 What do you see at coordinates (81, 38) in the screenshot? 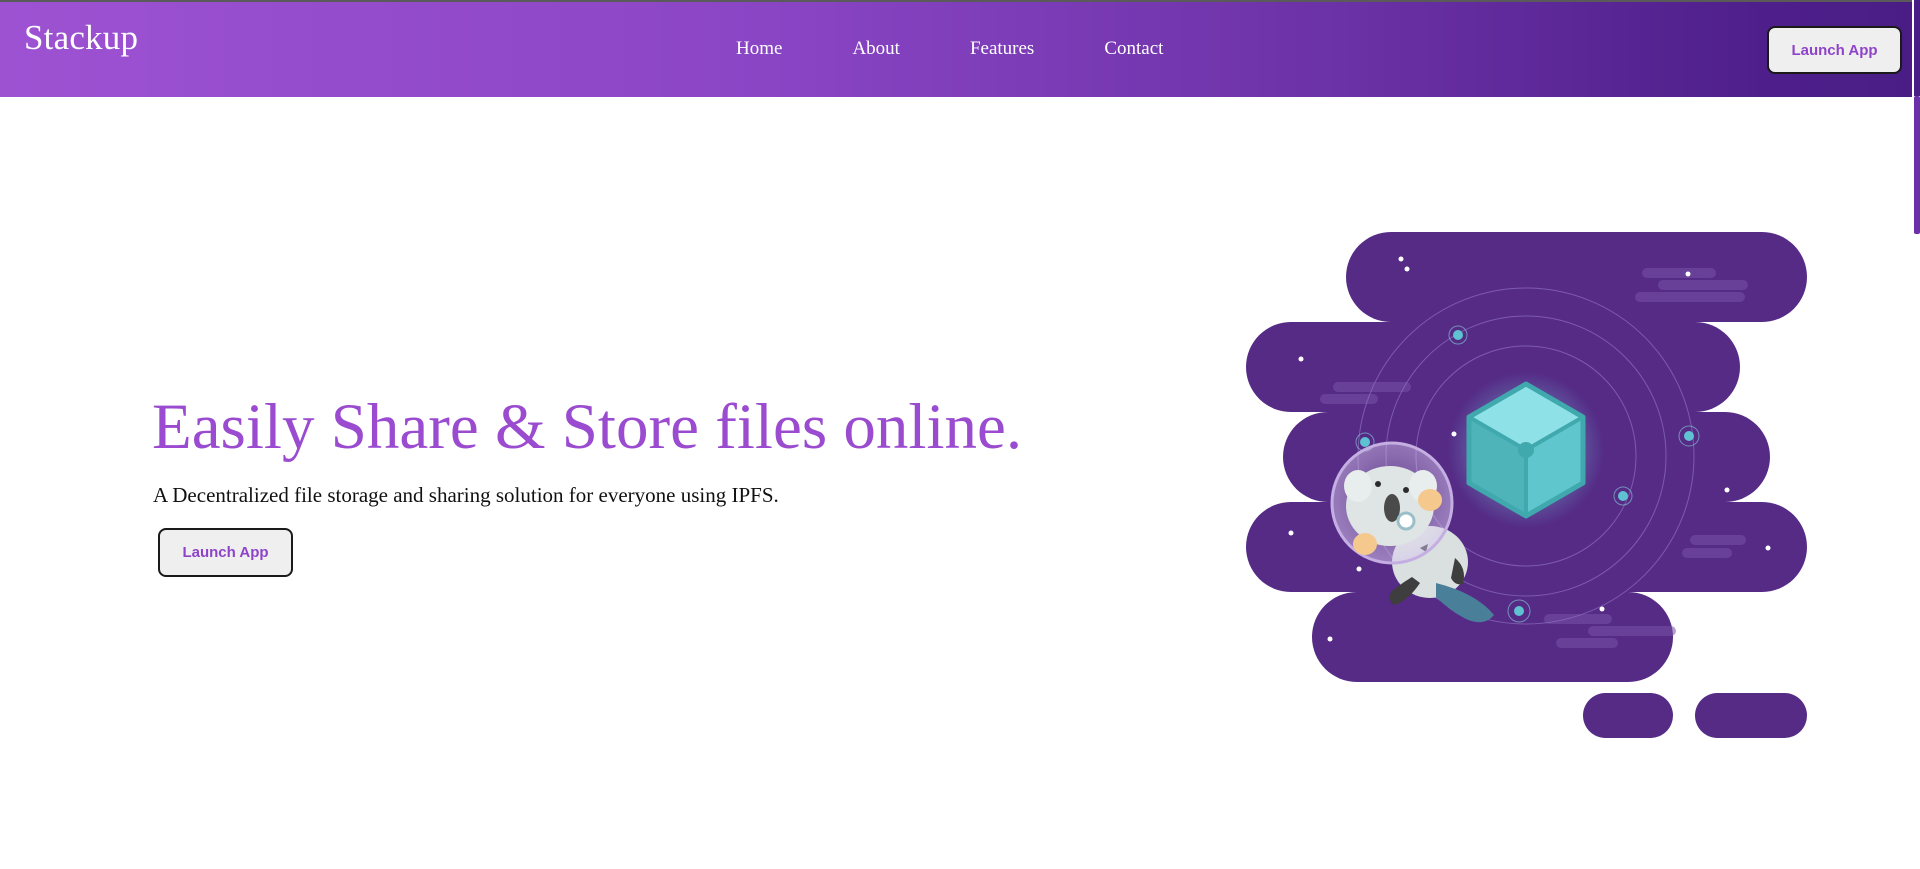
I see `brand-logo: Stackup` at bounding box center [81, 38].